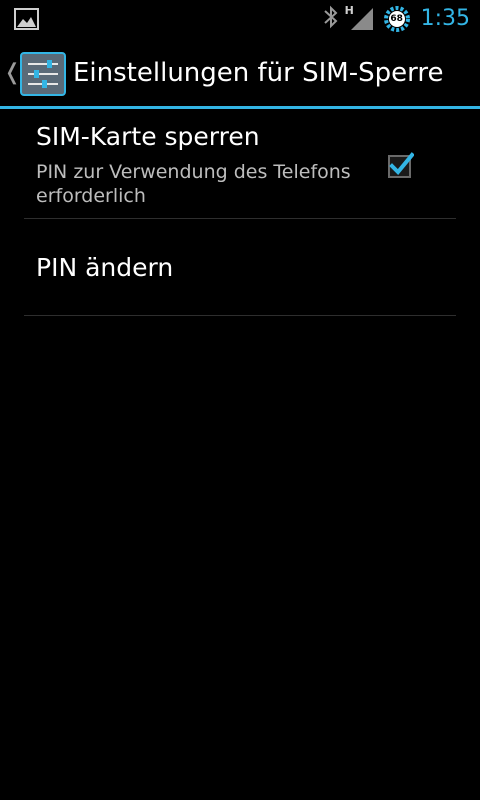  I want to click on preference-title: SIM-Karte sperren, so click(148, 136).